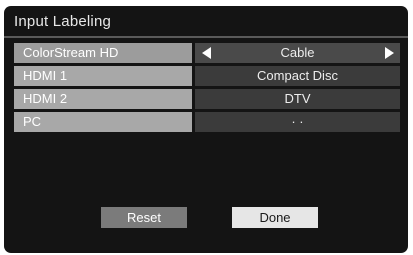 The image size is (413, 255). I want to click on row-hdmi-2: HDMI 2 DTV, so click(207, 99).